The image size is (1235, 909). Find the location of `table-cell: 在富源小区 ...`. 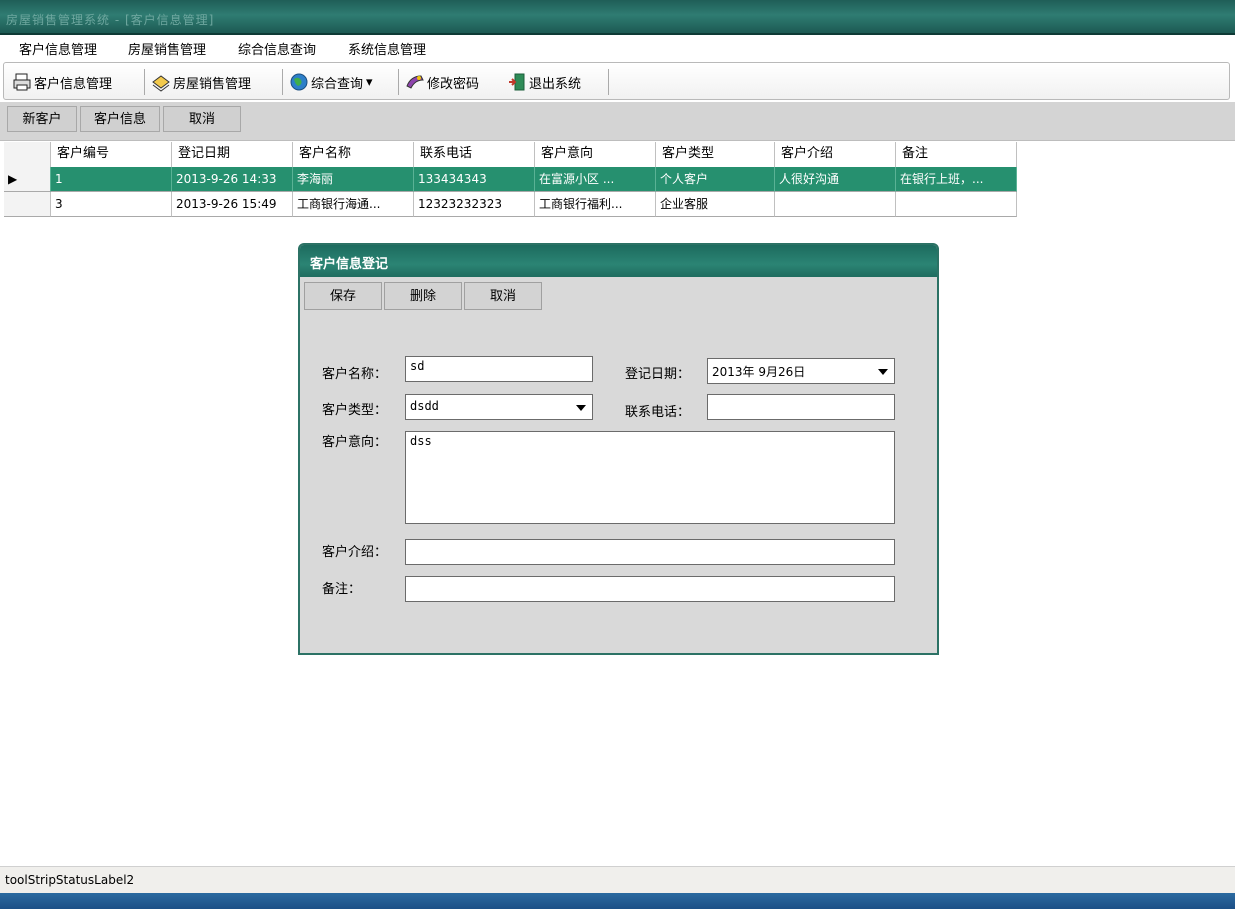

table-cell: 在富源小区 ... is located at coordinates (595, 179).